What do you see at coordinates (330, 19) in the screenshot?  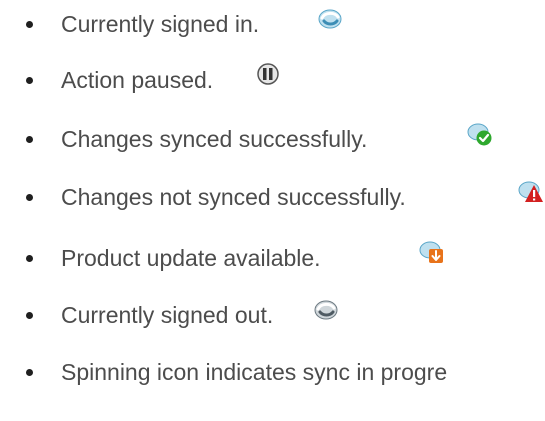 I see `sync-signed-in-icon` at bounding box center [330, 19].